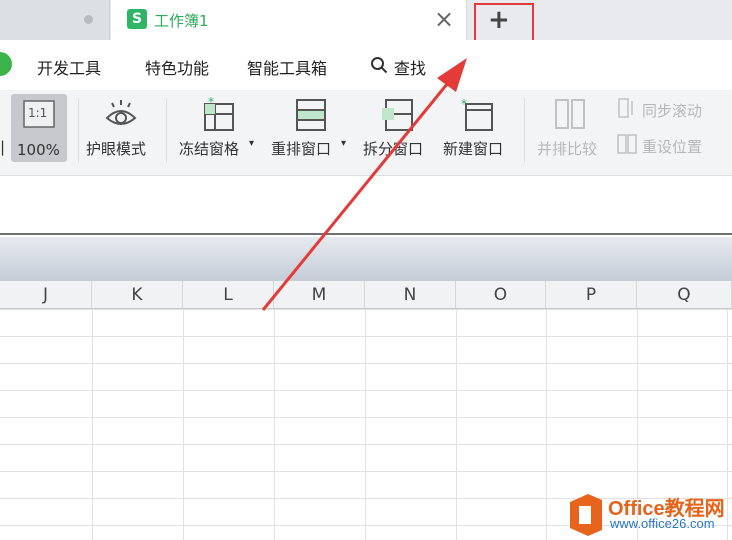 The height and width of the screenshot is (540, 732). I want to click on sync-scroll-icon, so click(625, 108).